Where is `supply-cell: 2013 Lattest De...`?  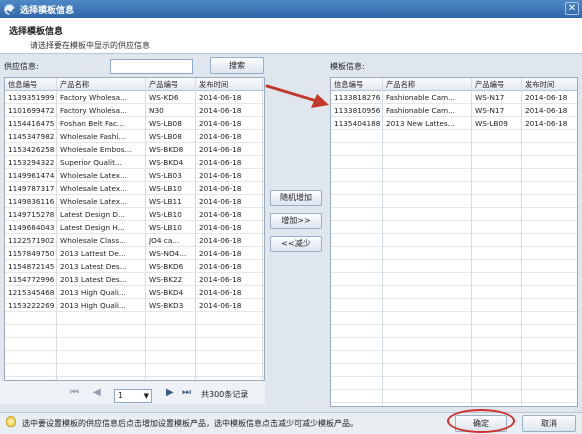
supply-cell: 2013 Lattest De... is located at coordinates (101, 253).